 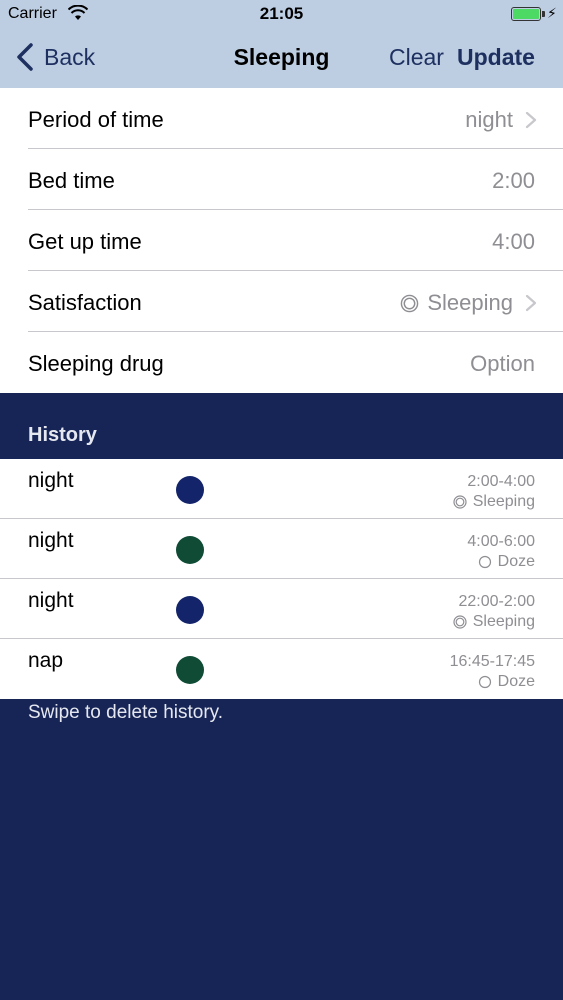 What do you see at coordinates (281, 301) in the screenshot?
I see `row-satisfaction: Satisfaction Sleeping` at bounding box center [281, 301].